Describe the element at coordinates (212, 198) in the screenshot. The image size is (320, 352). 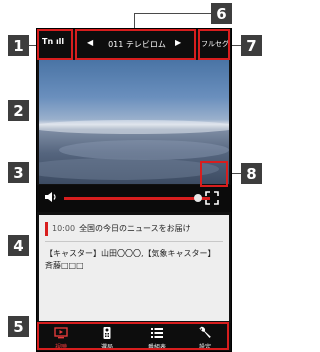
I see `fullscreen-icon` at that location.